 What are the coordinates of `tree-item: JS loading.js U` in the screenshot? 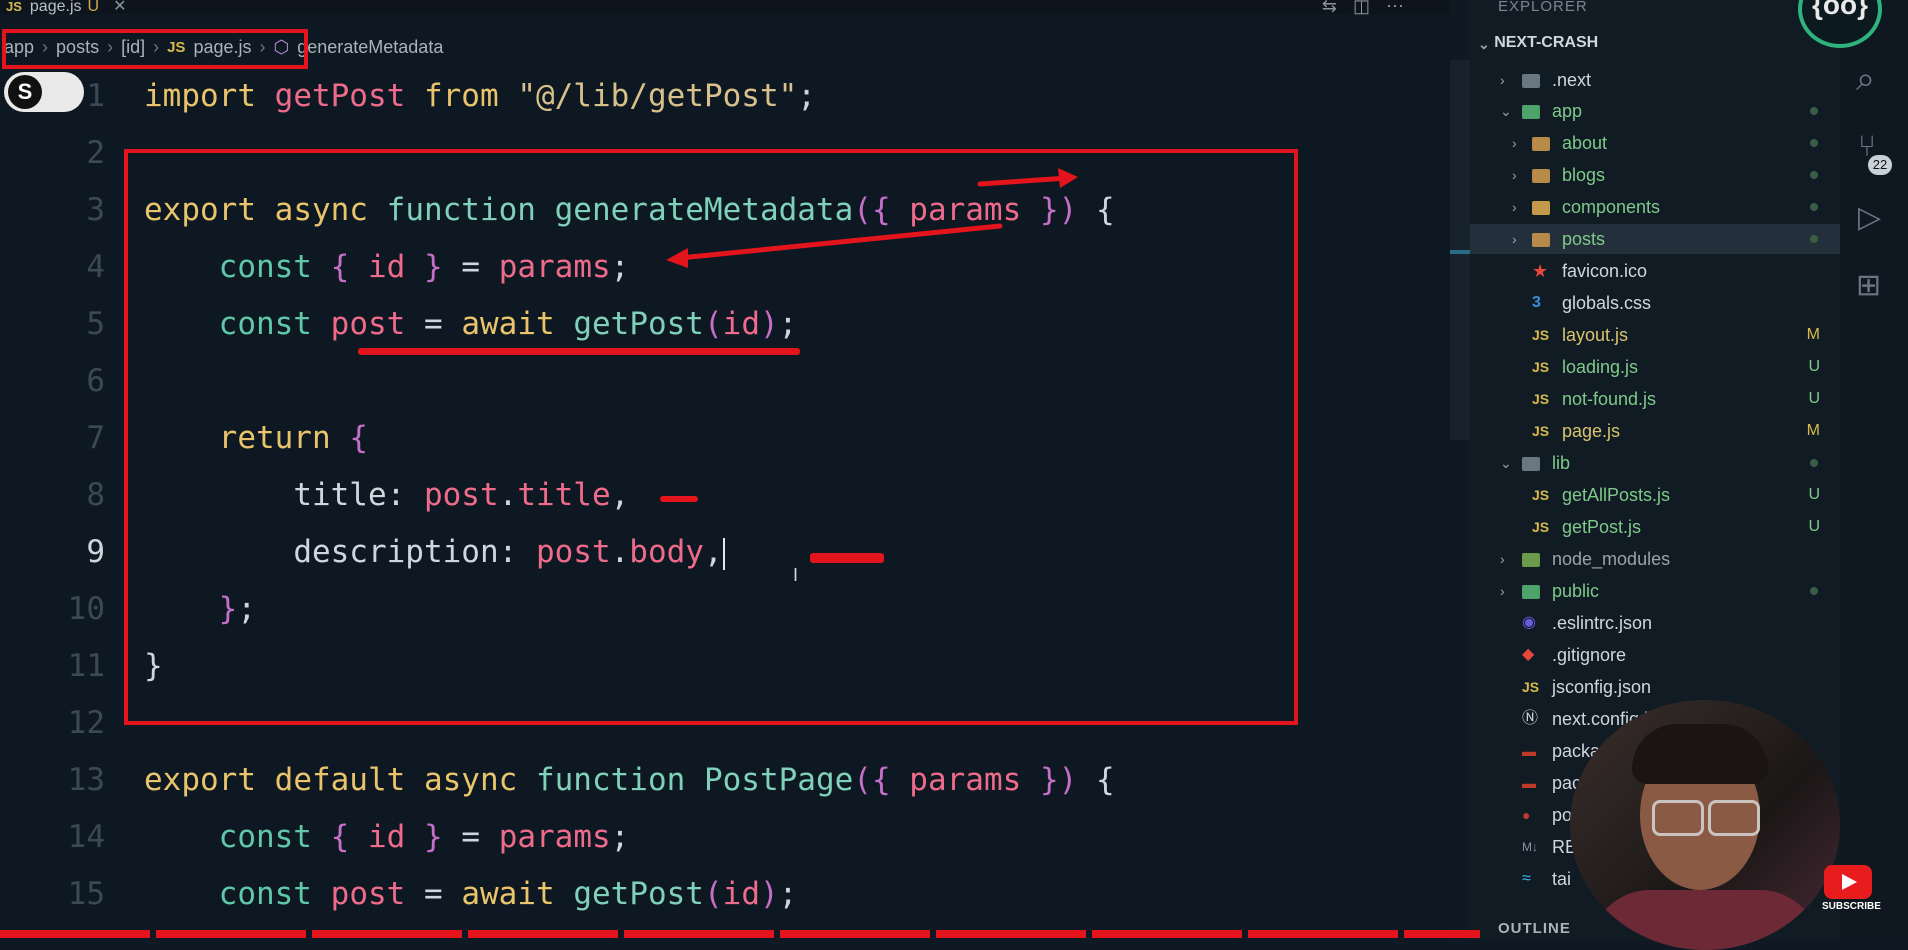 It's located at (1655, 367).